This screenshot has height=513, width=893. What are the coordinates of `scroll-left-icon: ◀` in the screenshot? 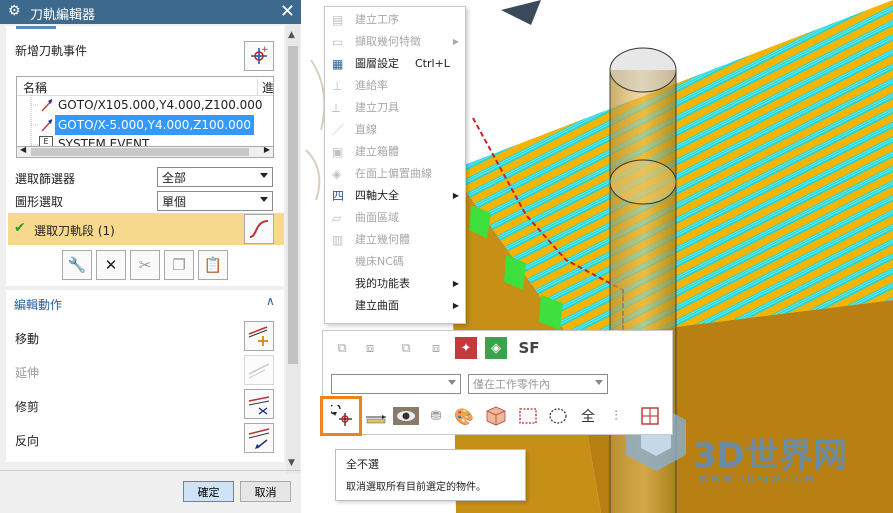 It's located at (23, 149).